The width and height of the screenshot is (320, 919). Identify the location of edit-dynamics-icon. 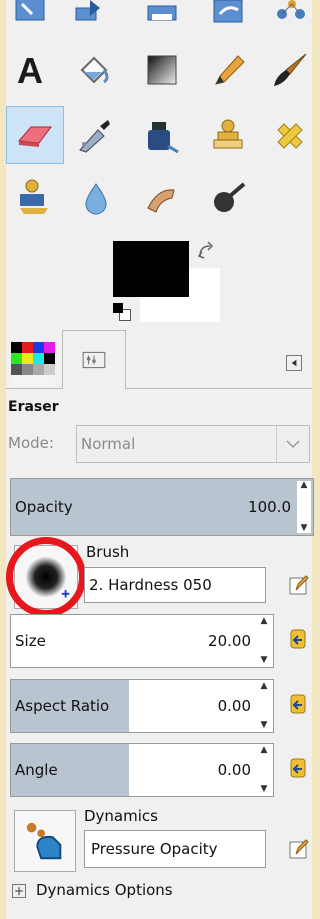
(299, 849).